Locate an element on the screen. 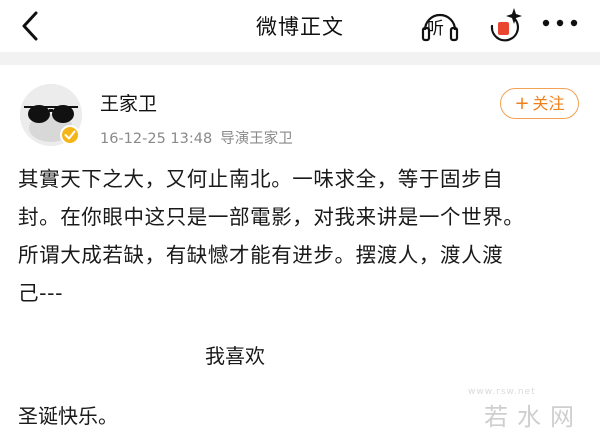  more-dots-icon is located at coordinates (560, 23).